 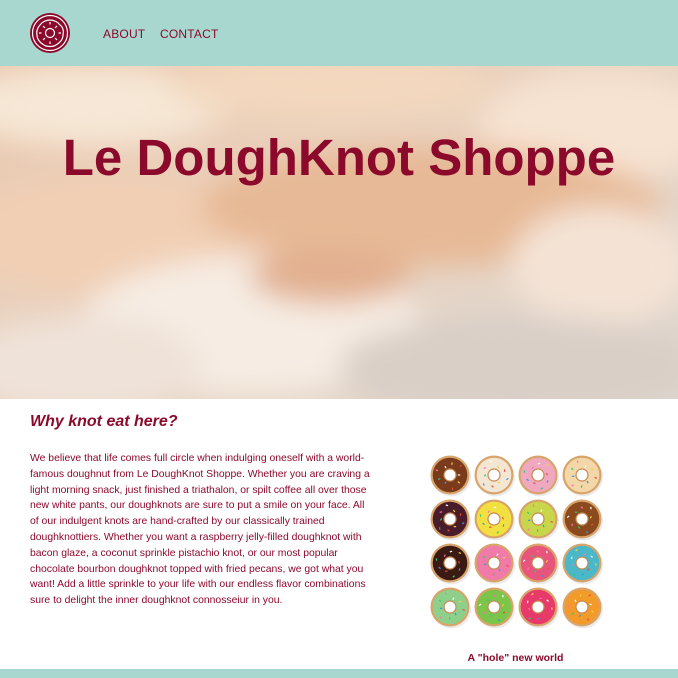 What do you see at coordinates (124, 34) in the screenshot?
I see `nav-about-link: ABOUT` at bounding box center [124, 34].